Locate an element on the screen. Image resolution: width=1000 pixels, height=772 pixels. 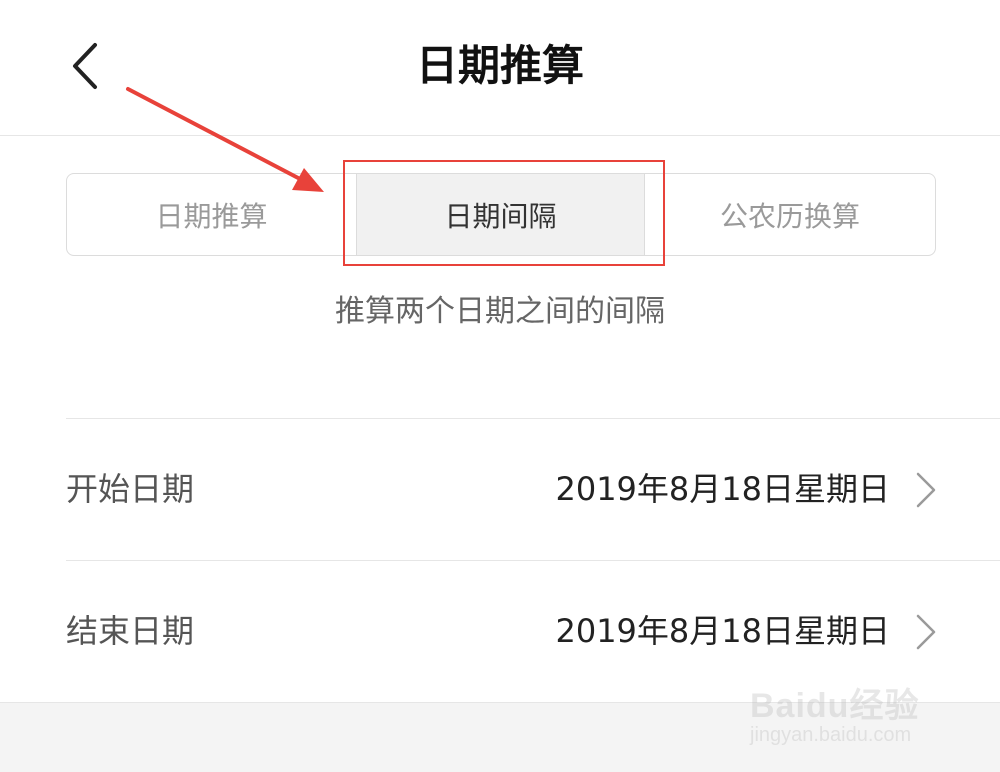
start-date-value: 2019年8月18日星期日 is located at coordinates (722, 489).